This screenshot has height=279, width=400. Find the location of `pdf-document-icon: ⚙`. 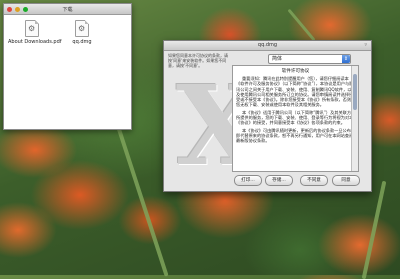

pdf-document-icon: ⚙ is located at coordinates (32, 28).